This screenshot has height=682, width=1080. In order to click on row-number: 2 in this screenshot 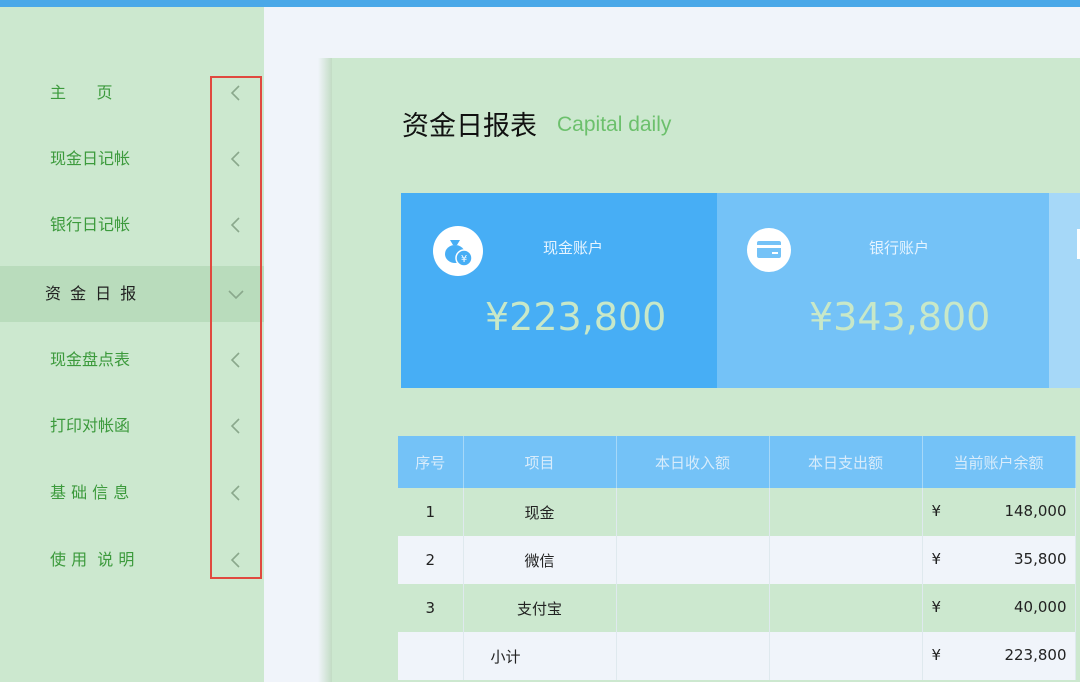, I will do `click(431, 560)`.